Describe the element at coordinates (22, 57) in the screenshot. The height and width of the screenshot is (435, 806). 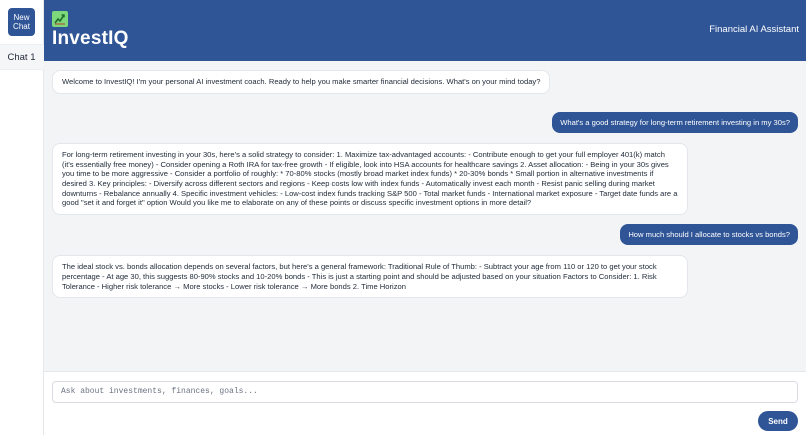
I see `sidebar-item-chat-1: Chat 1` at that location.